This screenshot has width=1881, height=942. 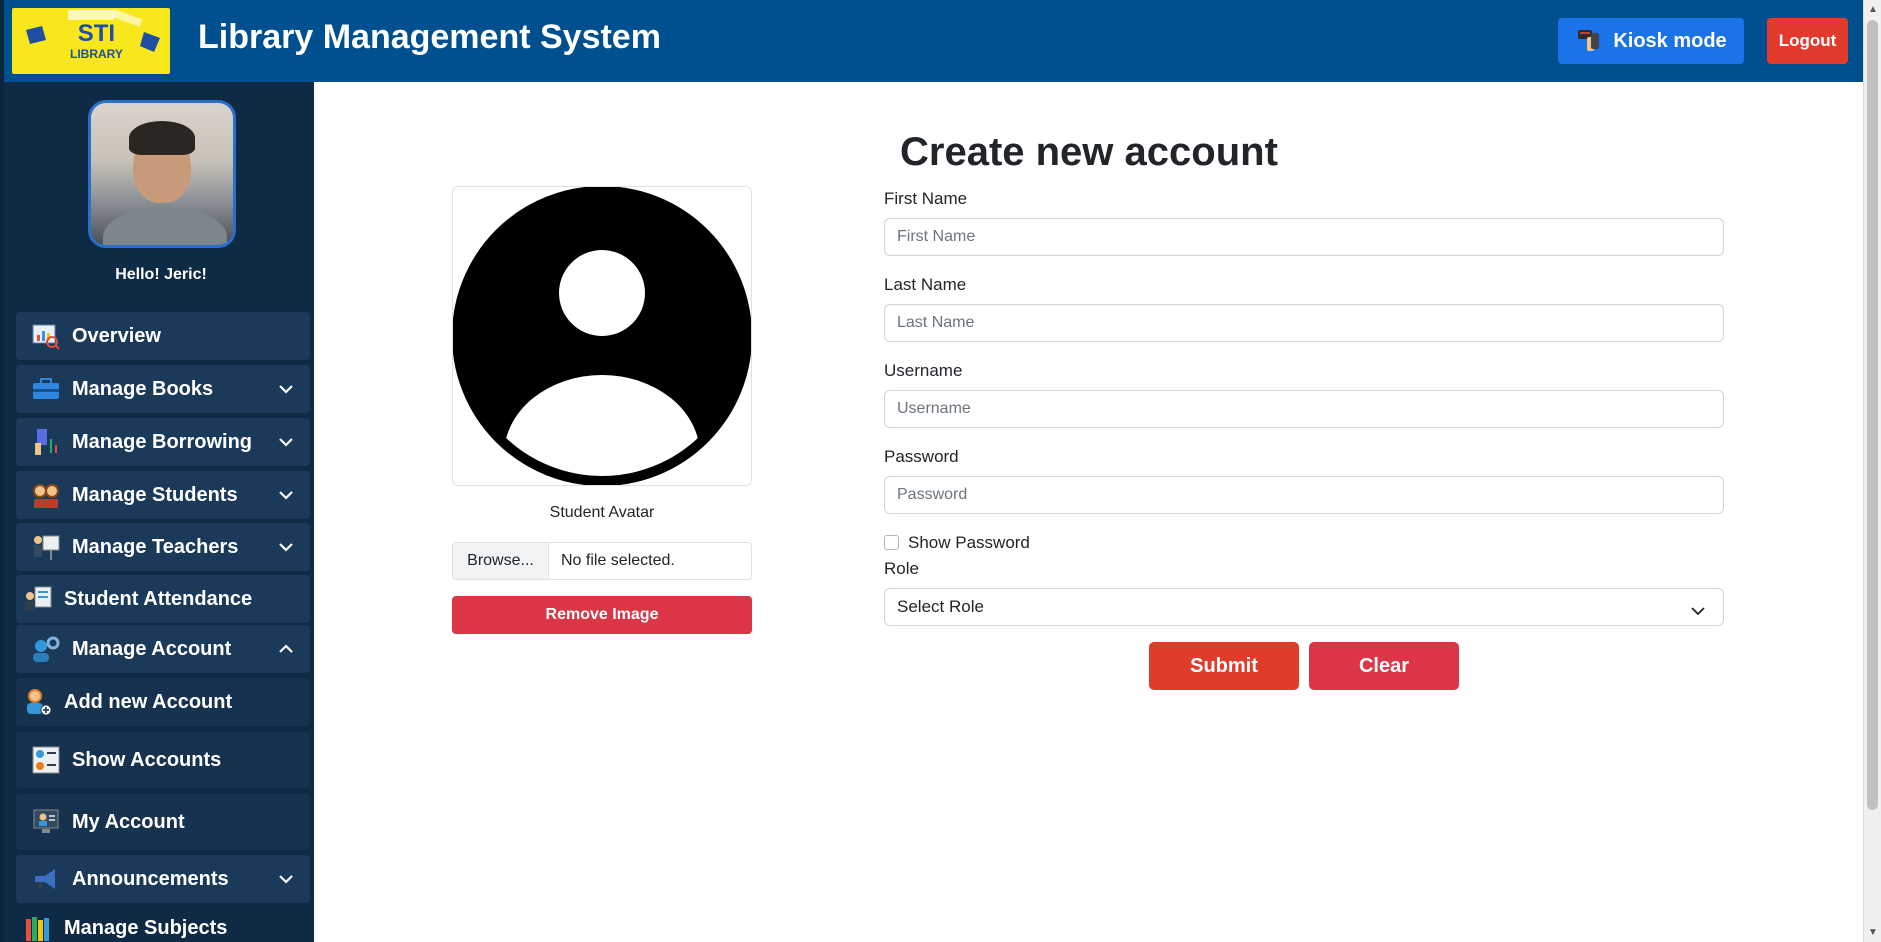 What do you see at coordinates (1304, 409) in the screenshot?
I see `username-input` at bounding box center [1304, 409].